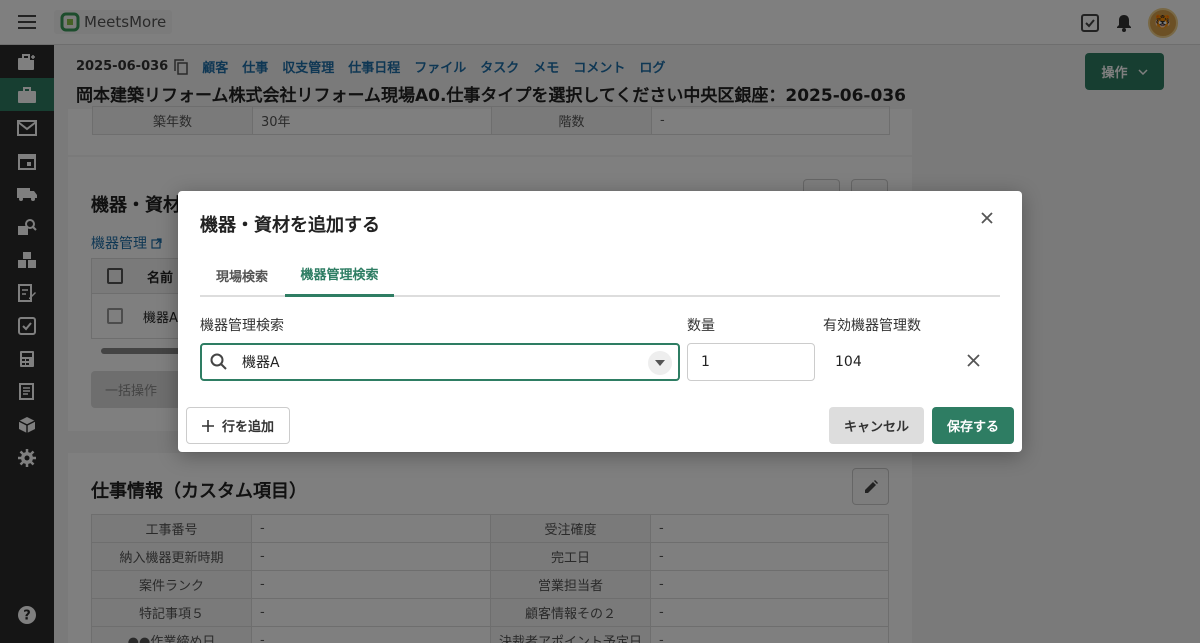 This screenshot has width=1200, height=643. Describe the element at coordinates (290, 225) in the screenshot. I see `dialog-title: 機器・資材を追加する` at that location.